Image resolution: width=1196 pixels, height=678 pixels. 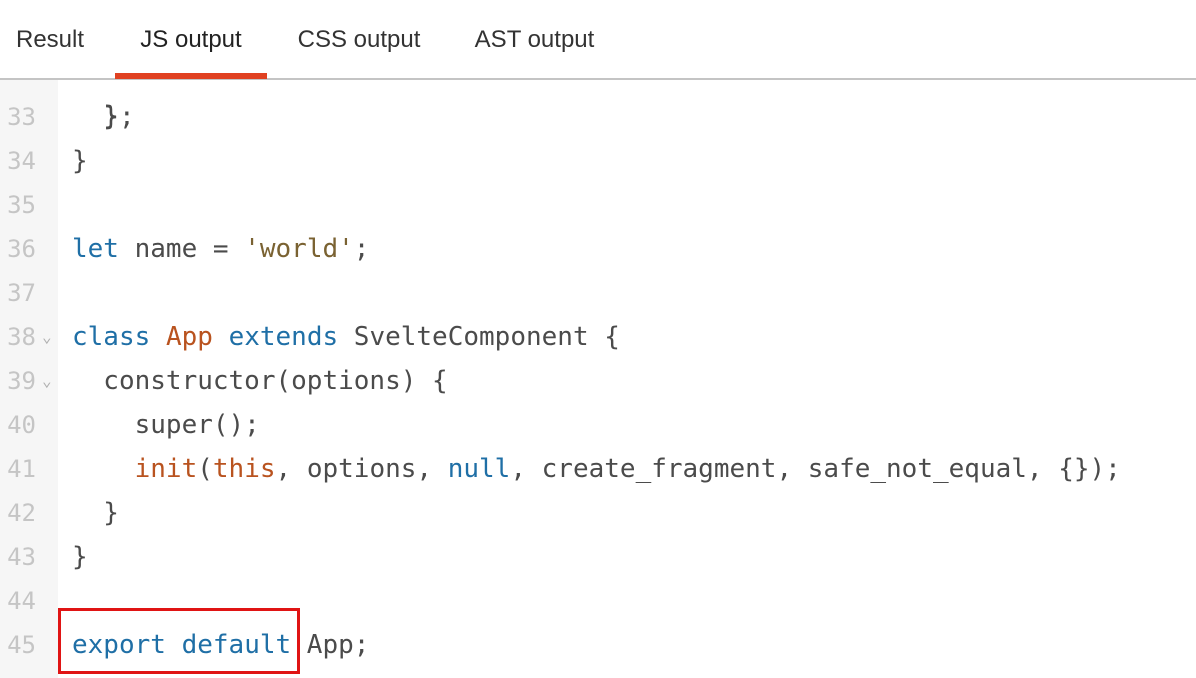 What do you see at coordinates (191, 40) in the screenshot?
I see `tab-js-output: JS output` at bounding box center [191, 40].